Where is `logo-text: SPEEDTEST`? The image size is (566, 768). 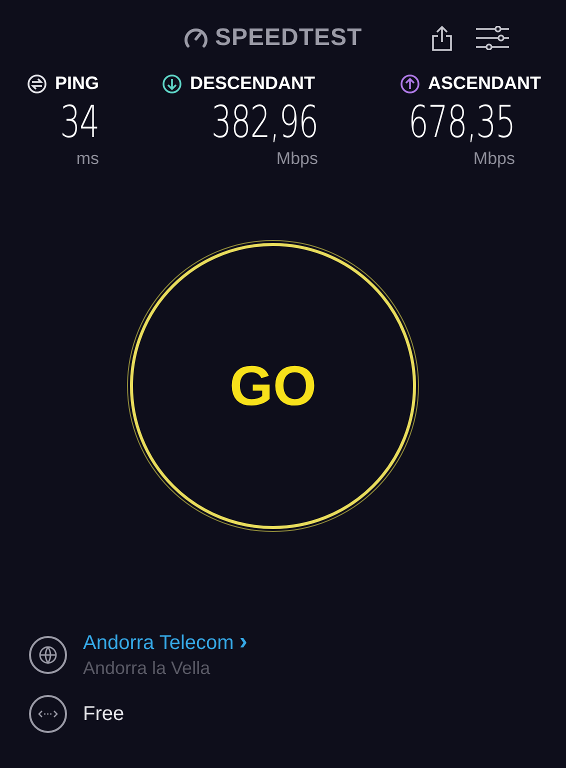 logo-text: SPEEDTEST is located at coordinates (288, 38).